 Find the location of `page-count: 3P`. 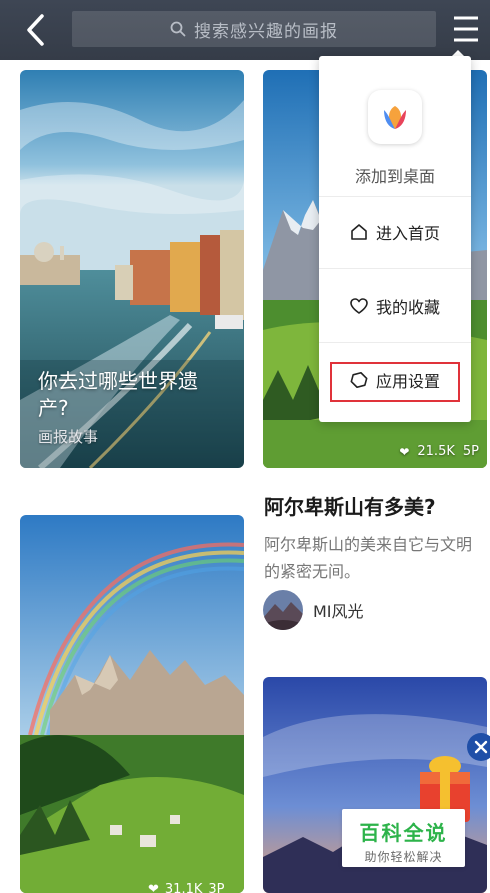

page-count: 3P is located at coordinates (216, 887).